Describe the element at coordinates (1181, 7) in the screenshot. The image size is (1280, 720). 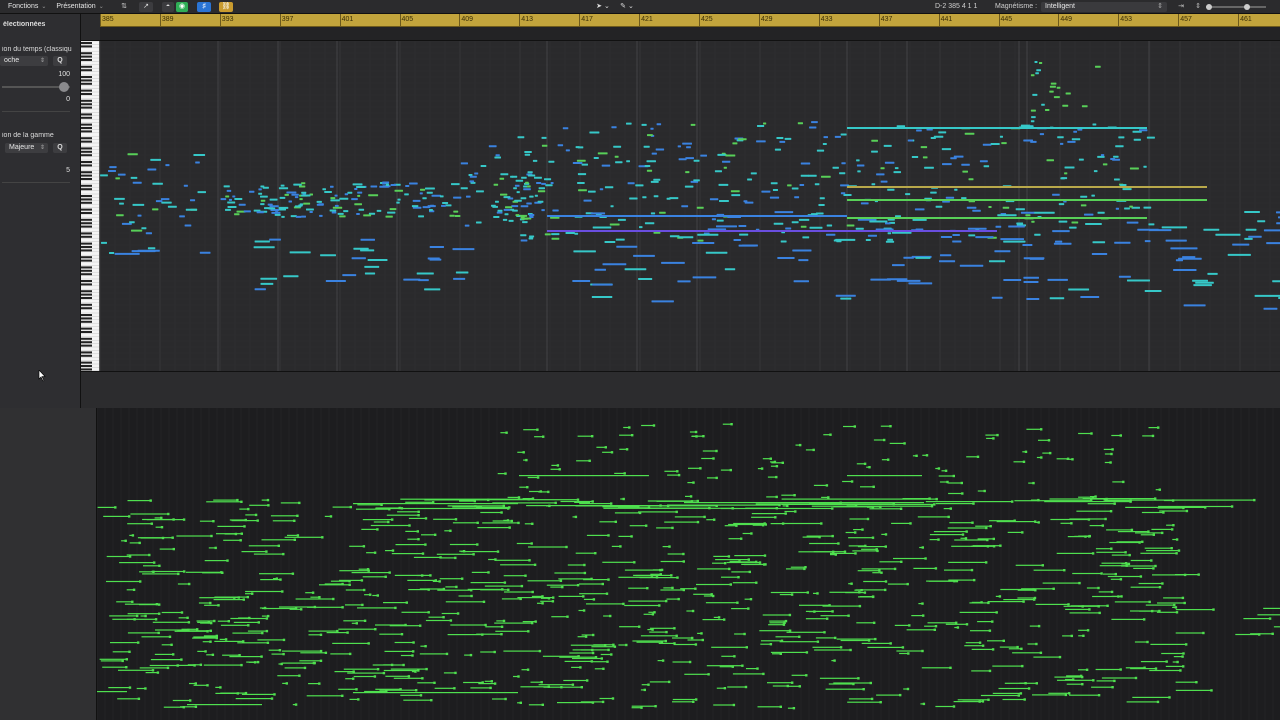
I see `fit-icon: ⇥` at that location.